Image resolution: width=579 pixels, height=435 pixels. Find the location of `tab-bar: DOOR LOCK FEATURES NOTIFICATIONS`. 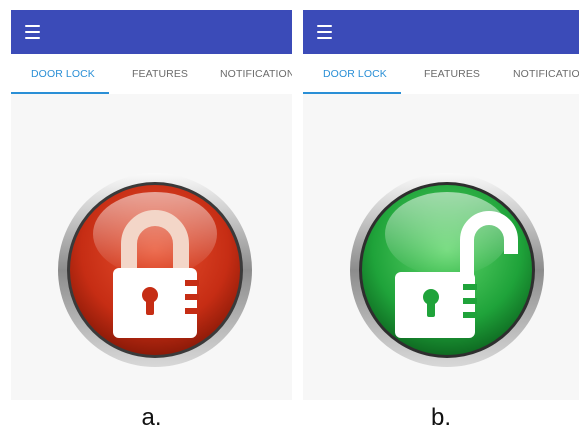

tab-bar: DOOR LOCK FEATURES NOTIFICATIONS is located at coordinates (151, 74).